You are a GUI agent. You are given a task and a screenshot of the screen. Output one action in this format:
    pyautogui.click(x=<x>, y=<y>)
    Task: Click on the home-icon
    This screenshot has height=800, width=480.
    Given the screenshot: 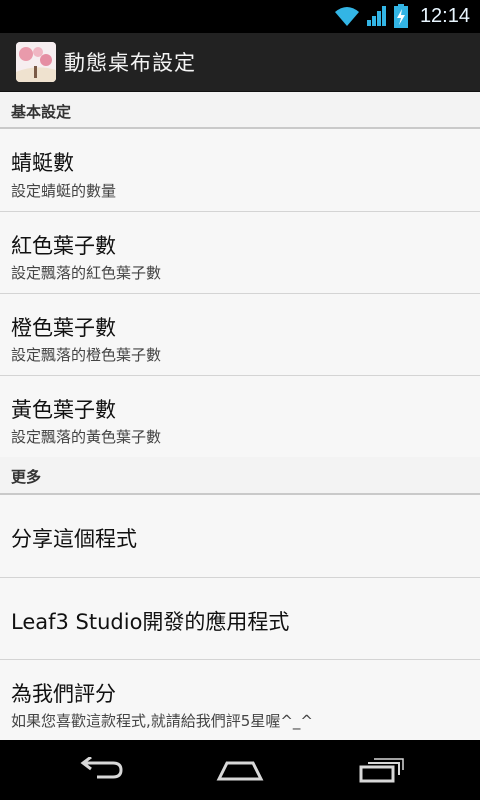 What is the action you would take?
    pyautogui.click(x=240, y=771)
    